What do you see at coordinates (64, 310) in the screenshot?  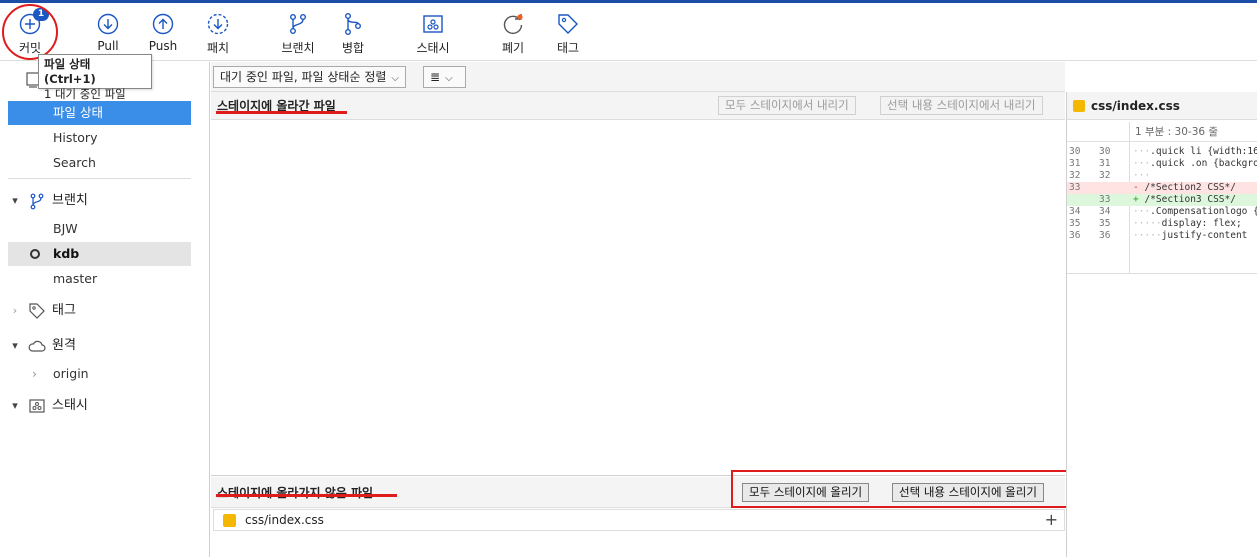 I see `tags-label: 태그` at bounding box center [64, 310].